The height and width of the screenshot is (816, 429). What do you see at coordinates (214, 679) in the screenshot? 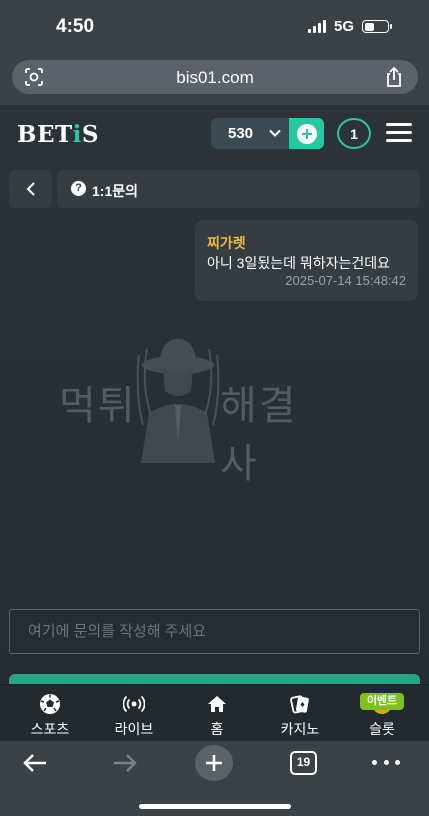
I see `submit-button` at bounding box center [214, 679].